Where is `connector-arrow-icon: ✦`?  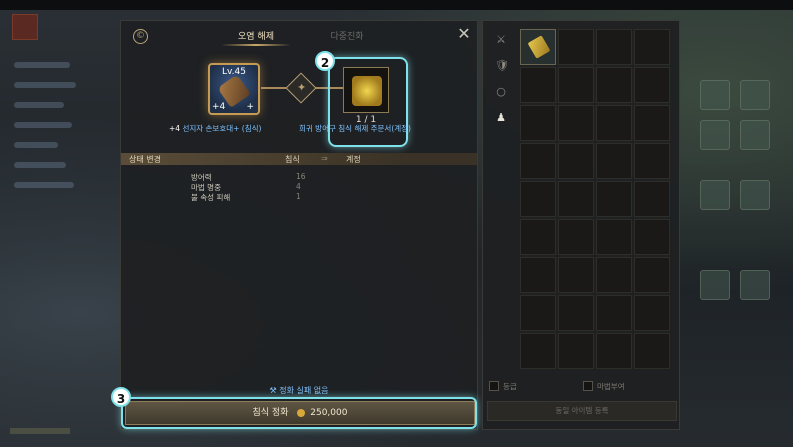
connector-arrow-icon: ✦ is located at coordinates (302, 87).